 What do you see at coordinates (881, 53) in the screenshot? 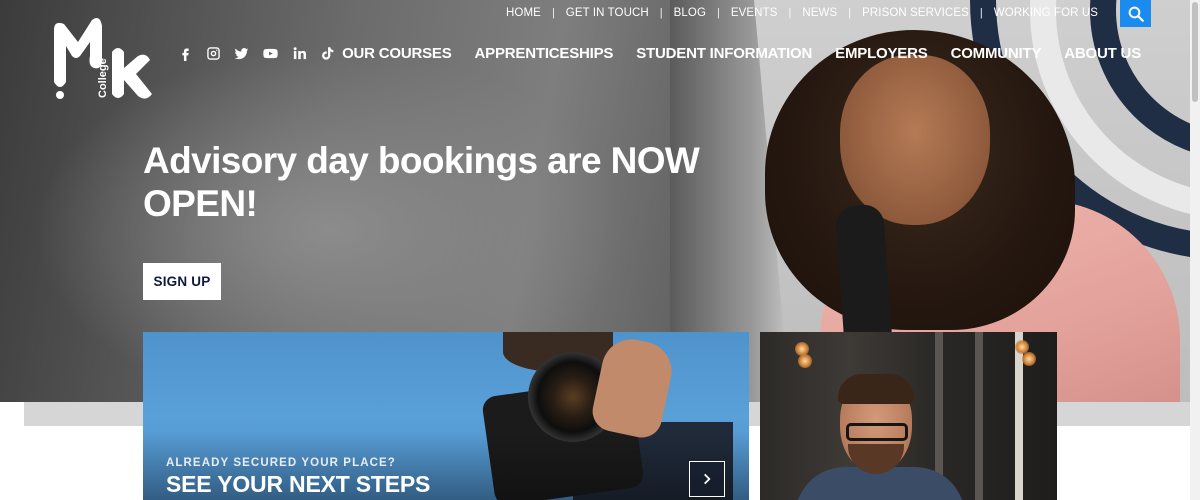
I see `nav-employers: EMPLOYERS` at bounding box center [881, 53].